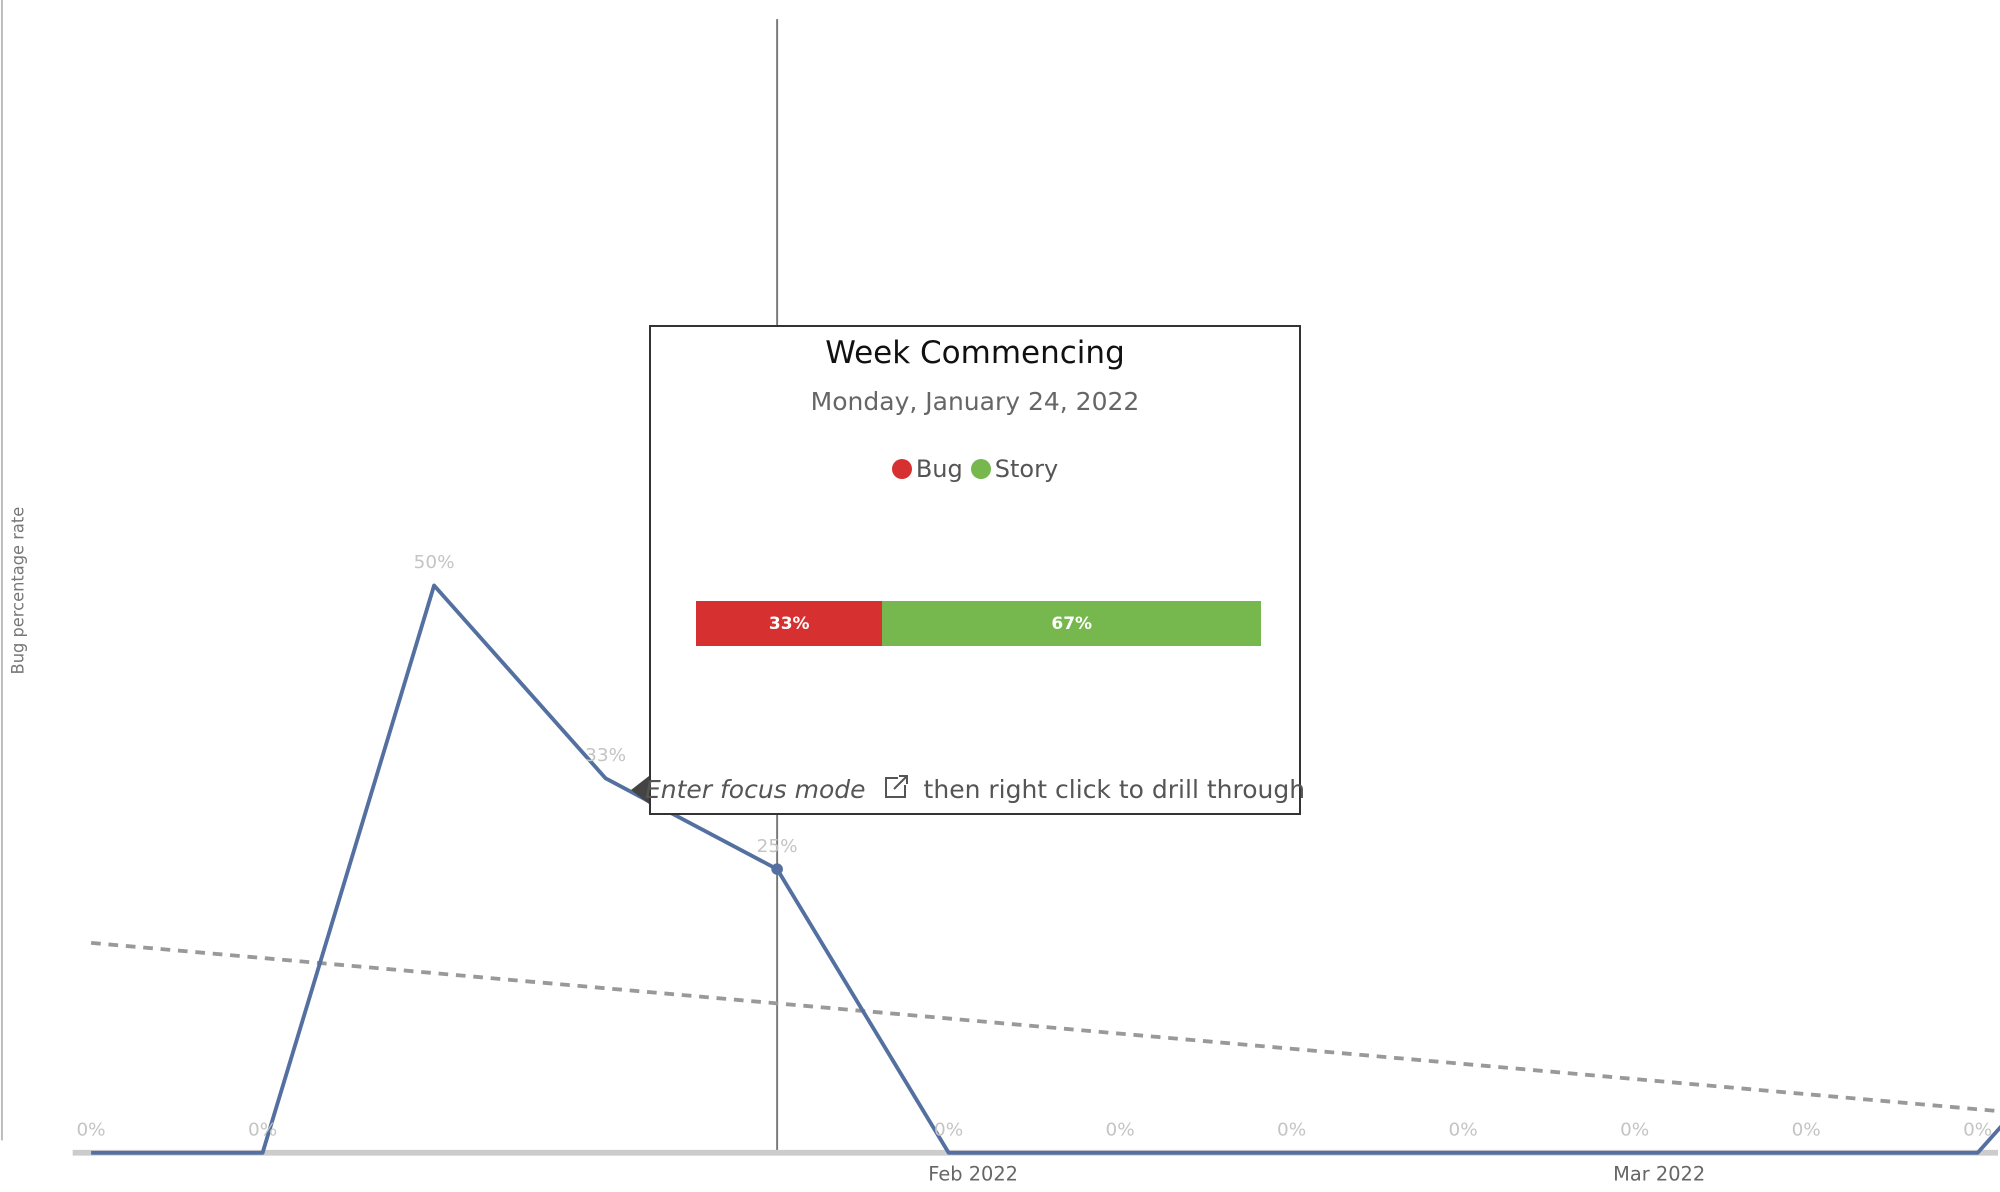  Describe the element at coordinates (1071, 623) in the screenshot. I see `bar-segment-story: 67%` at that location.